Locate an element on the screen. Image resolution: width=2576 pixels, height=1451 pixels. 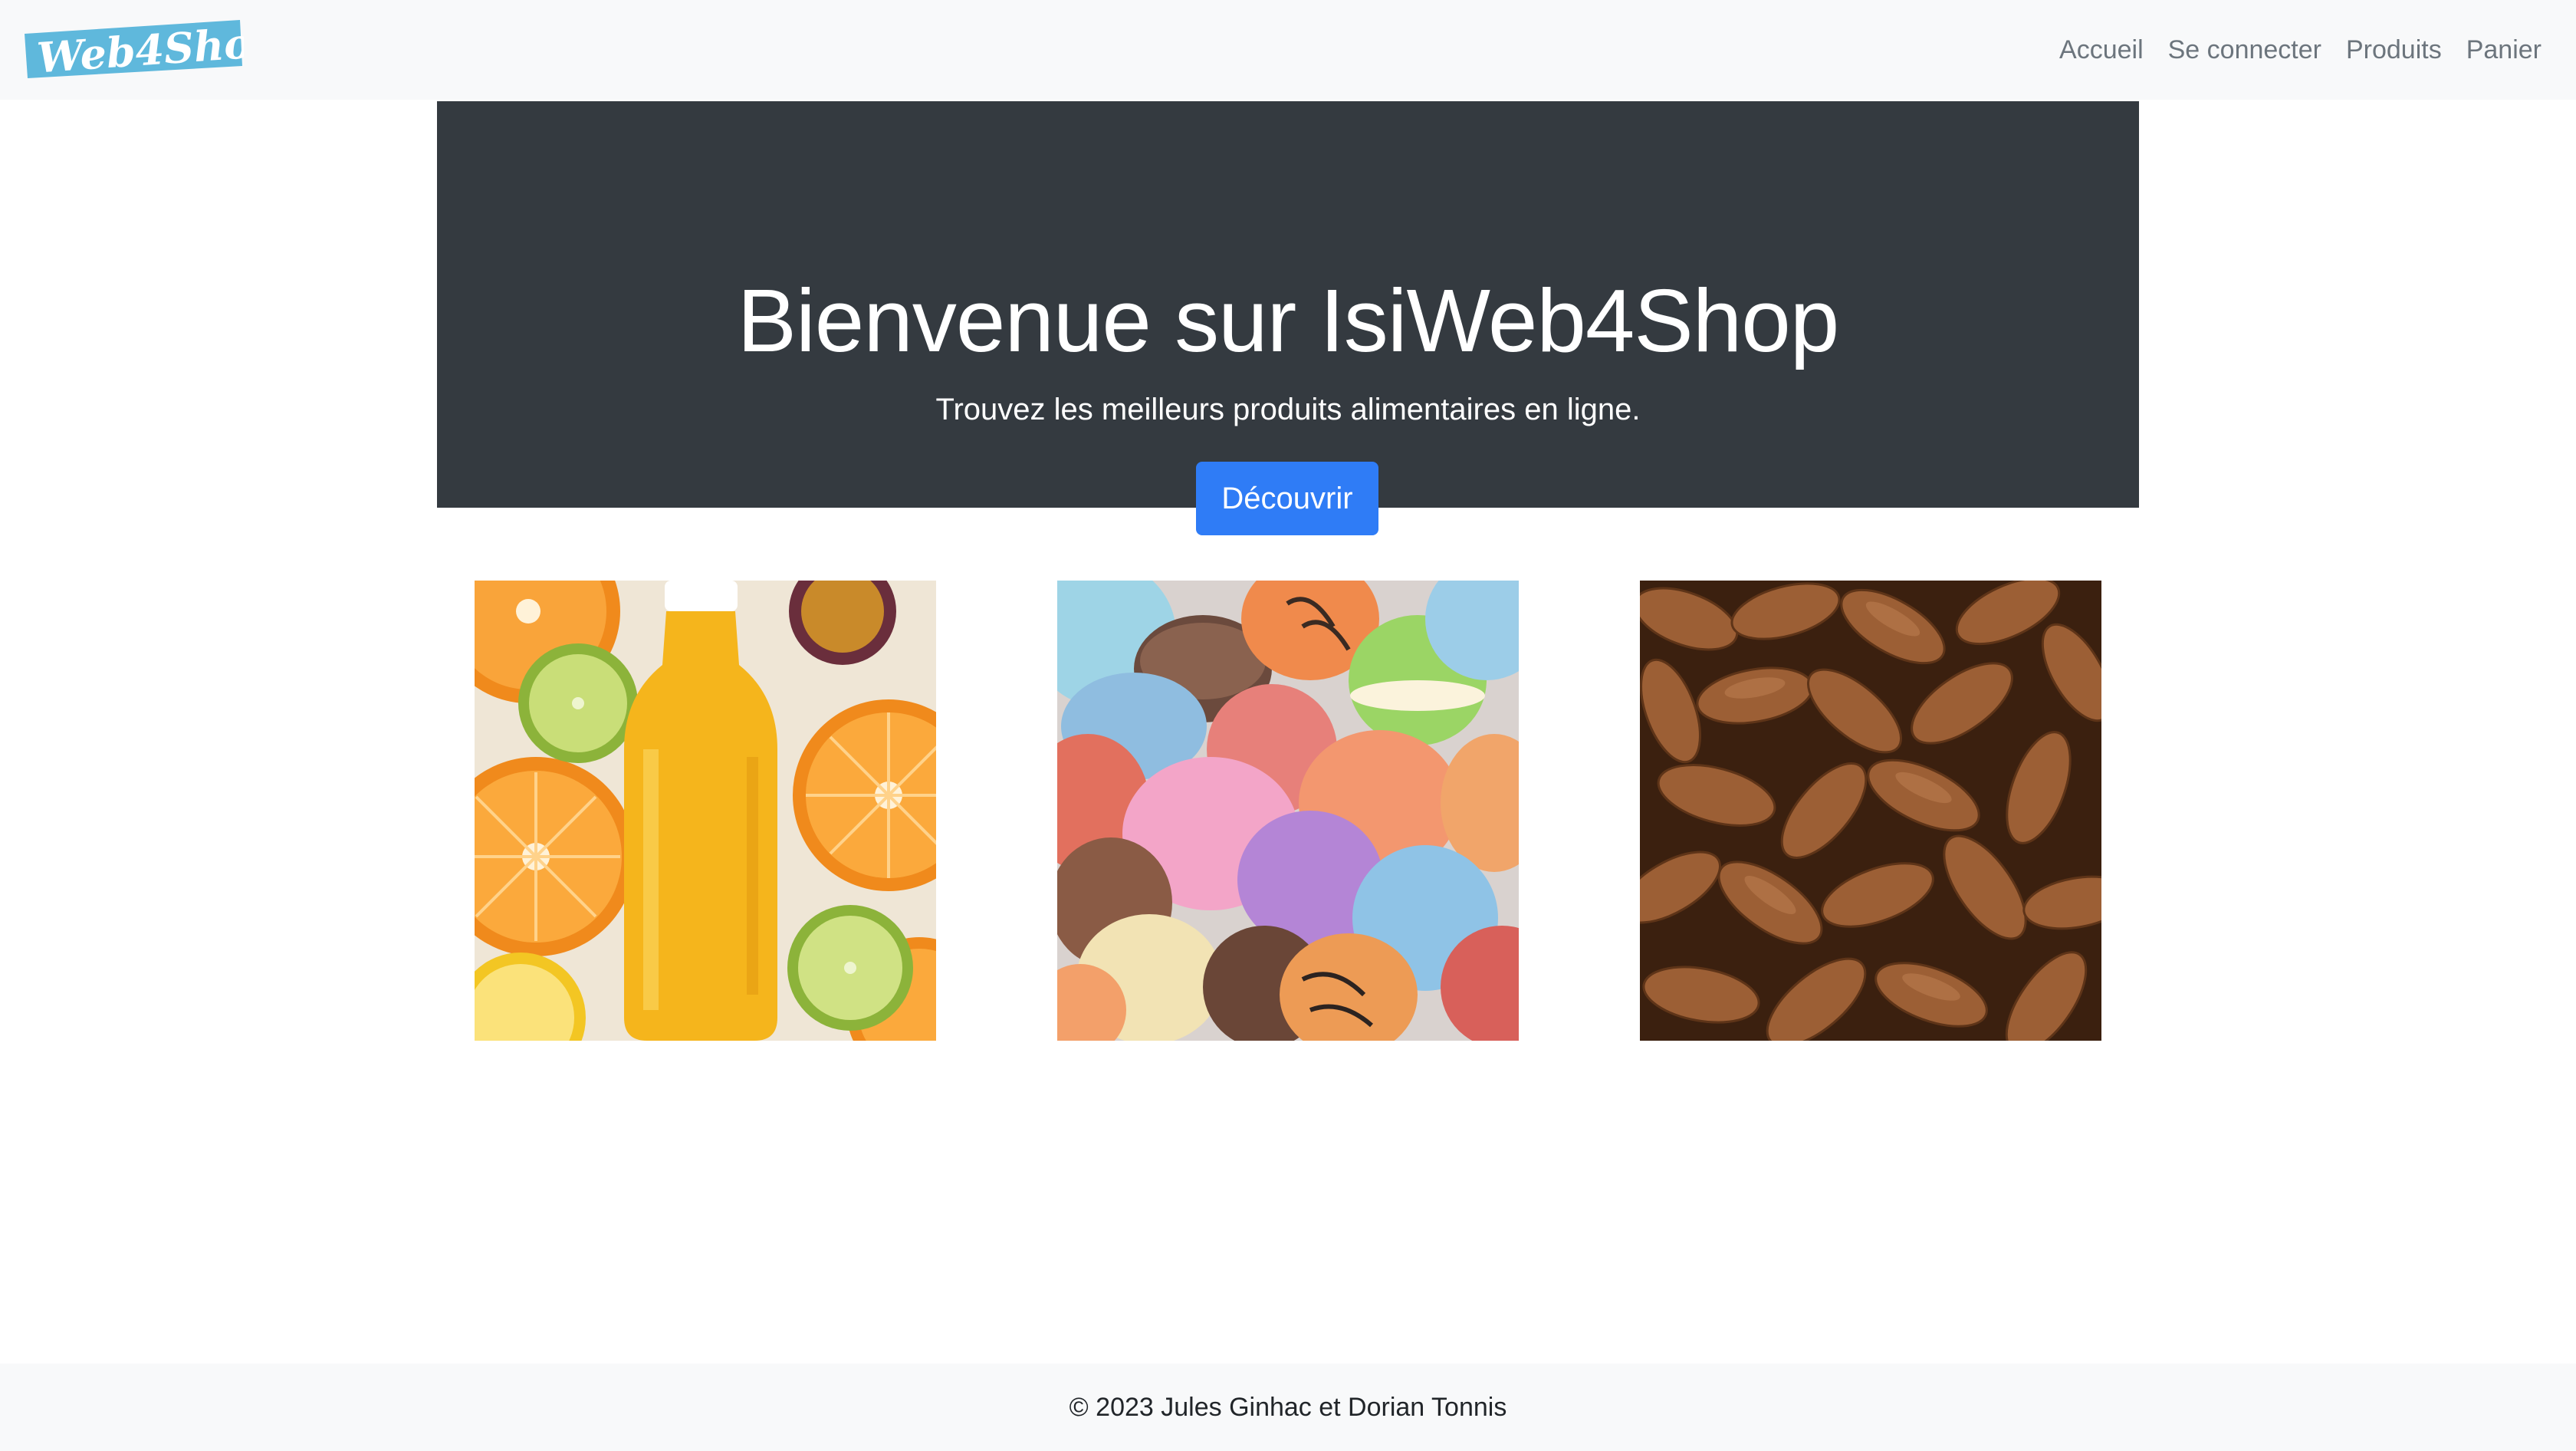
logo-text: Web4Shop is located at coordinates (139, 49).